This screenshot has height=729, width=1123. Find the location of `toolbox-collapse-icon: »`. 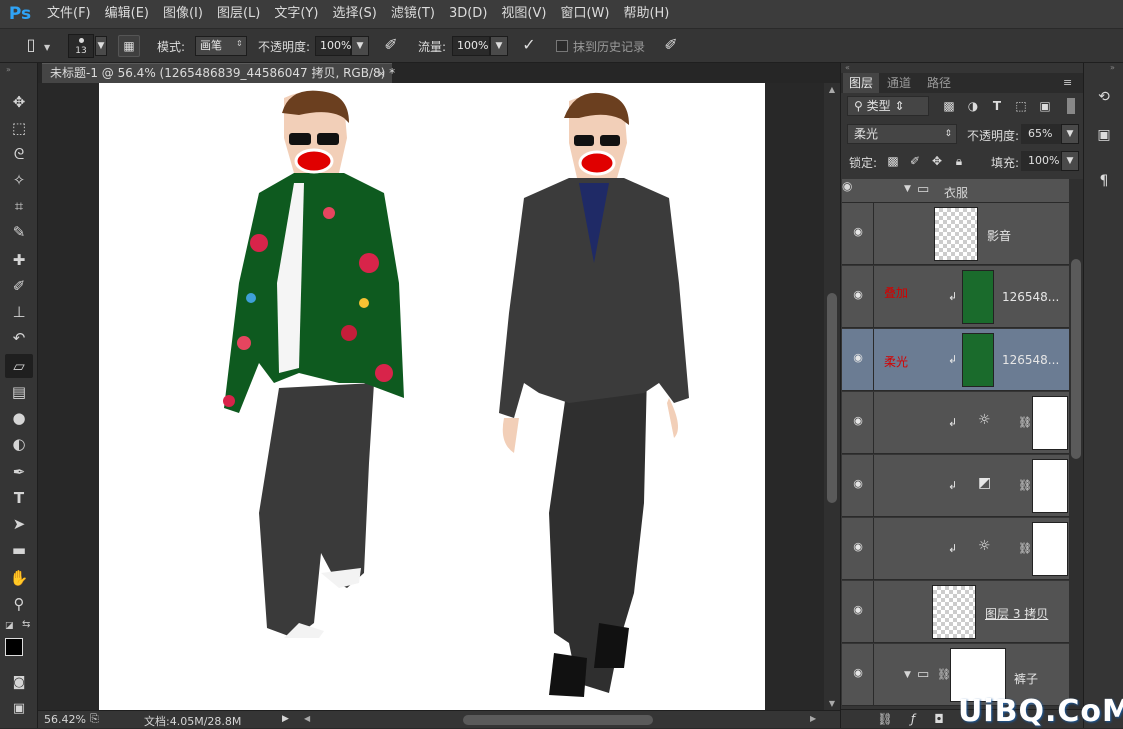

toolbox-collapse-icon: » is located at coordinates (8, 69).